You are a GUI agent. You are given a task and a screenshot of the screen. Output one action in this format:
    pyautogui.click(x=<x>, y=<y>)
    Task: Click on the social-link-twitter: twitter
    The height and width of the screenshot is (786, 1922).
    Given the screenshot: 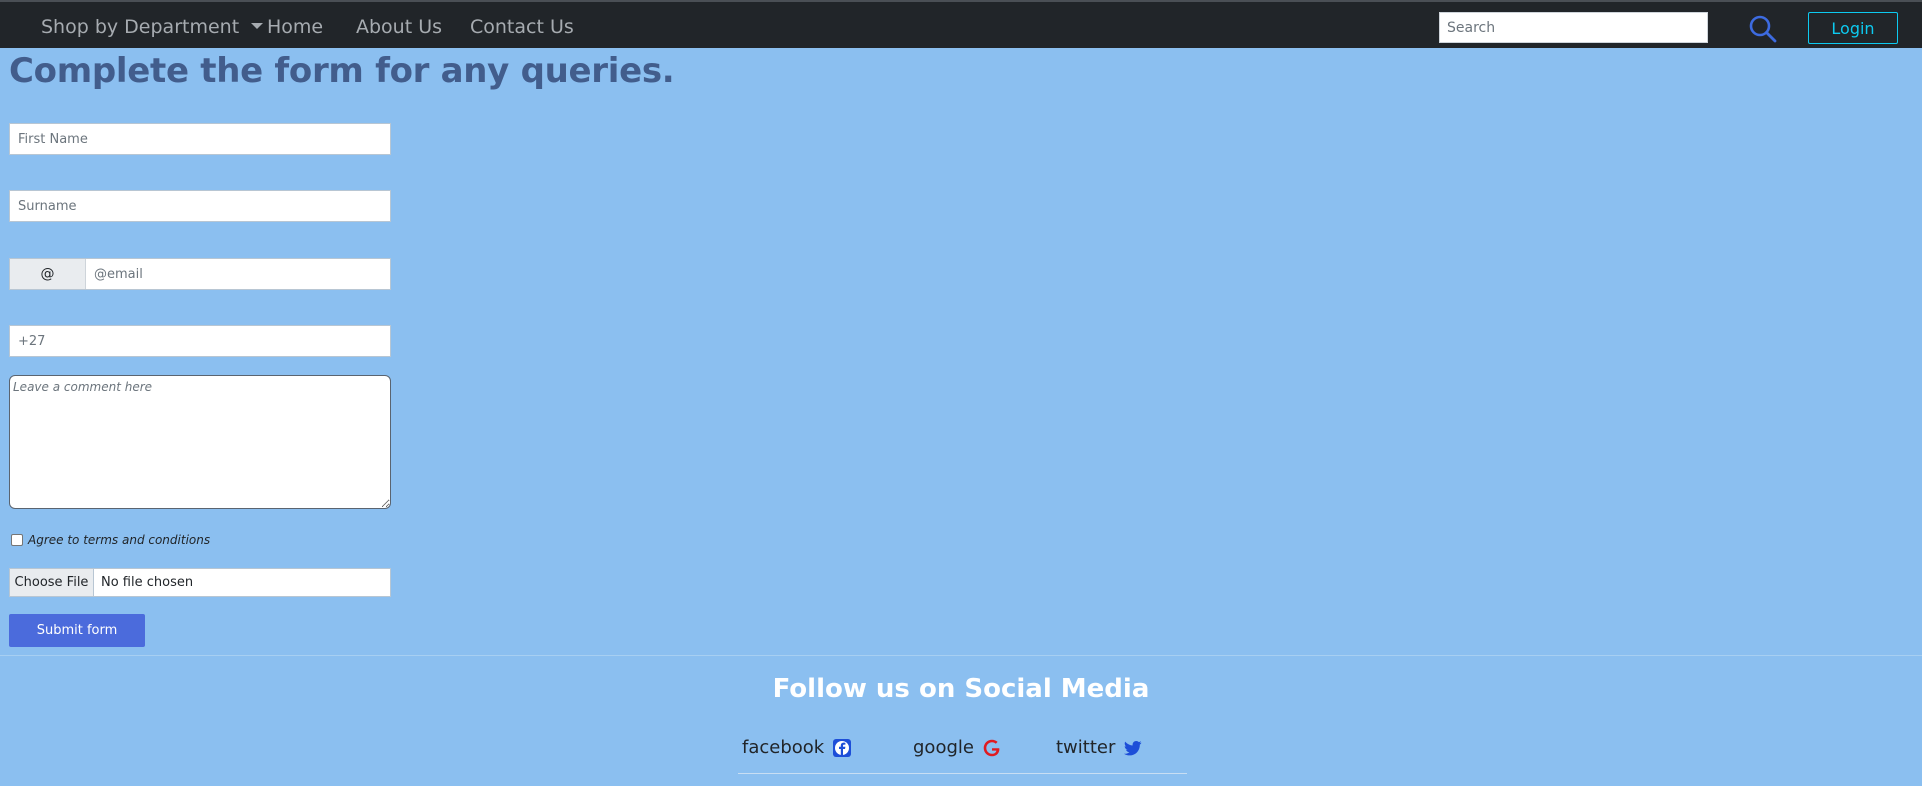 What is the action you would take?
    pyautogui.click(x=1099, y=747)
    